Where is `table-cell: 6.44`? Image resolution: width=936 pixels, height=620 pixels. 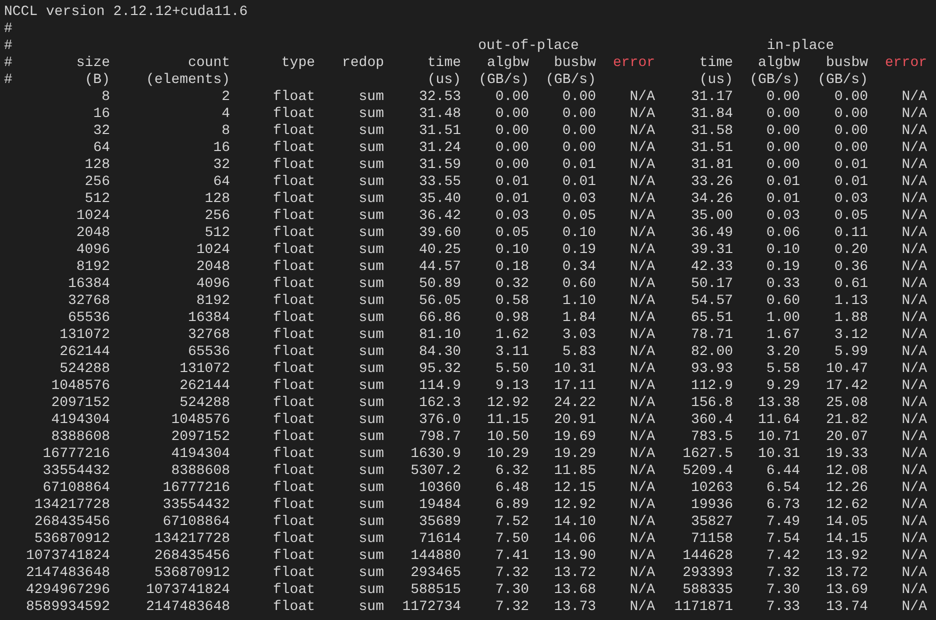
table-cell: 6.44 is located at coordinates (783, 471).